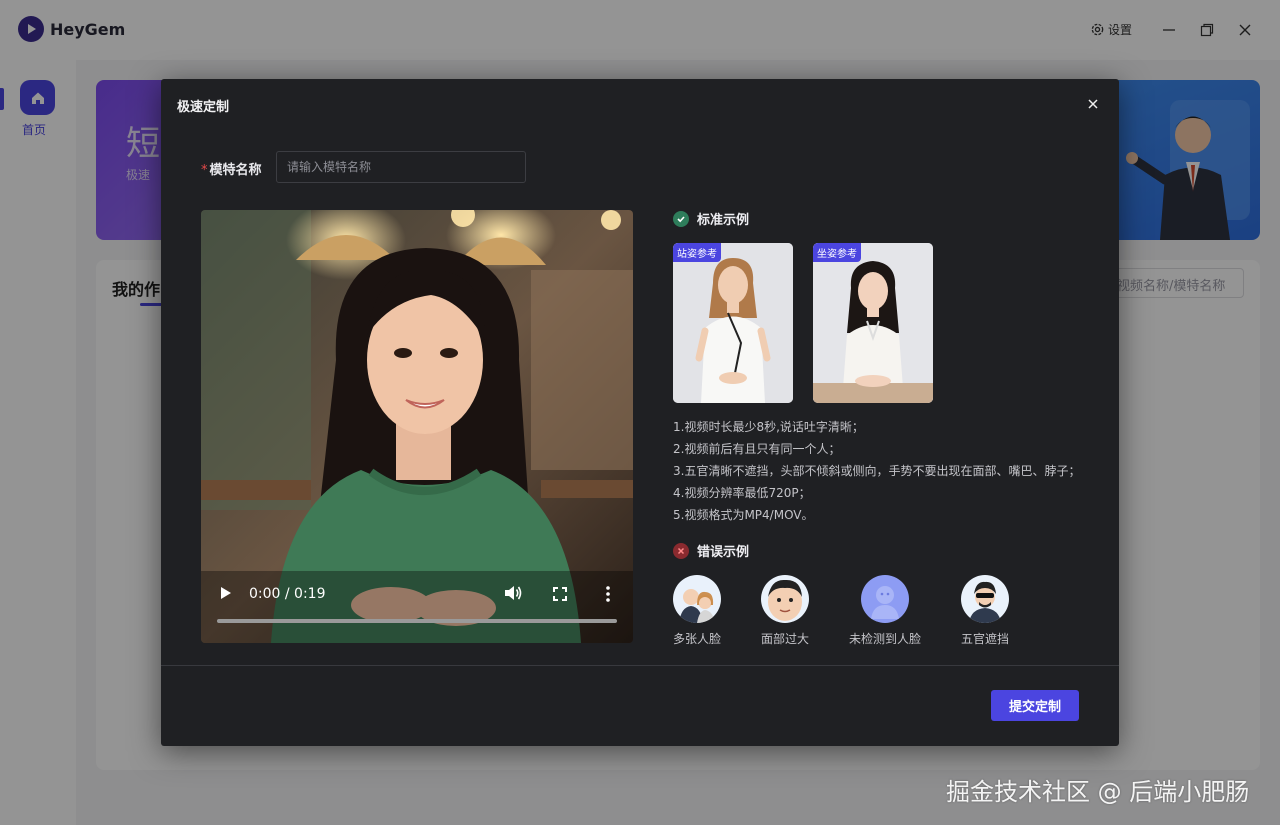  I want to click on required-mark: *, so click(204, 170).